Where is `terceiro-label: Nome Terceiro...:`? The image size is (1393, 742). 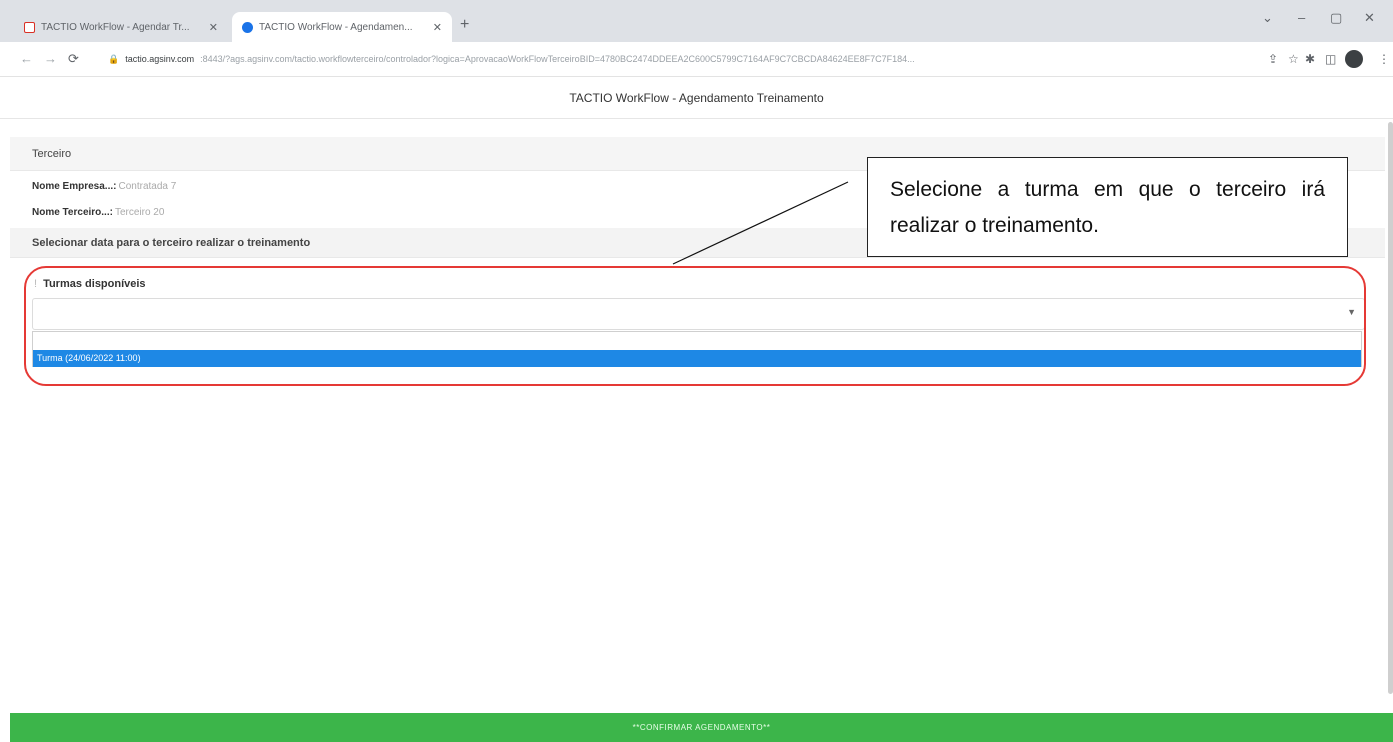 terceiro-label: Nome Terceiro...: is located at coordinates (72, 212).